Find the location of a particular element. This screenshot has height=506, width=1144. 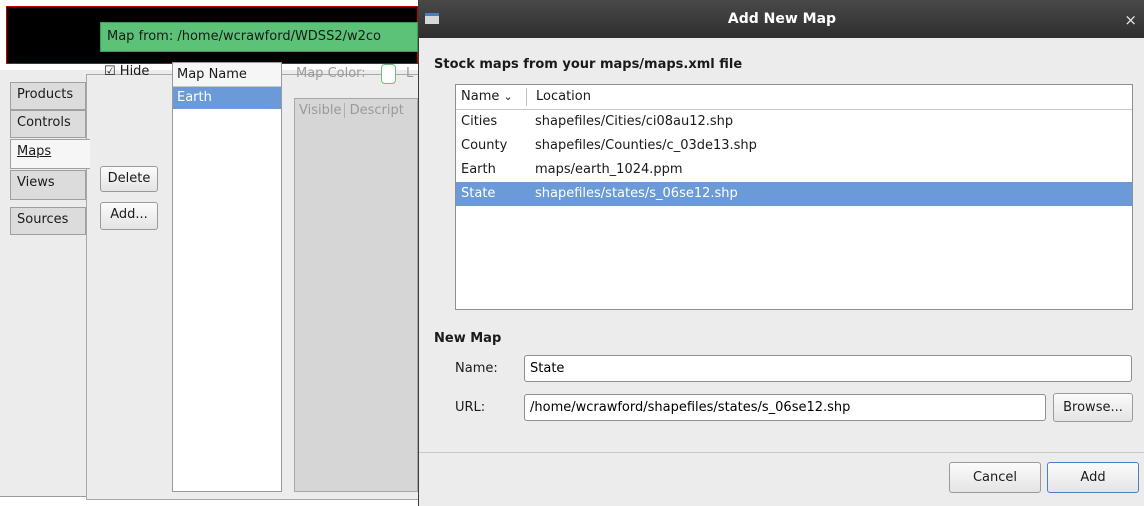

cancel-button-label: Cancel is located at coordinates (995, 477).